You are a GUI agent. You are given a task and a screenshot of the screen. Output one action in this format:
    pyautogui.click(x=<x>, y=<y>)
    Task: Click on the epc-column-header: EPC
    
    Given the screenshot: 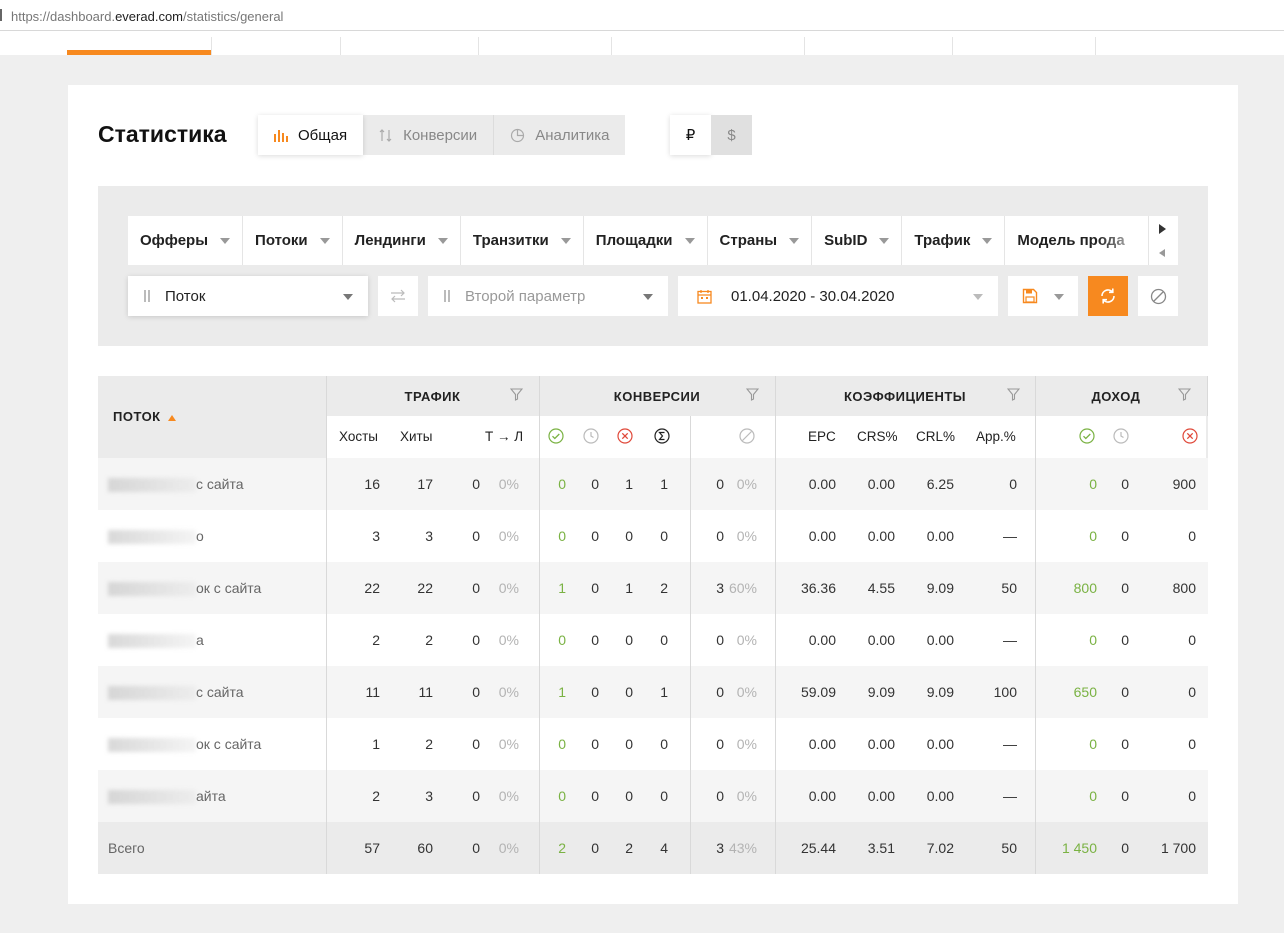 What is the action you would take?
    pyautogui.click(x=822, y=436)
    